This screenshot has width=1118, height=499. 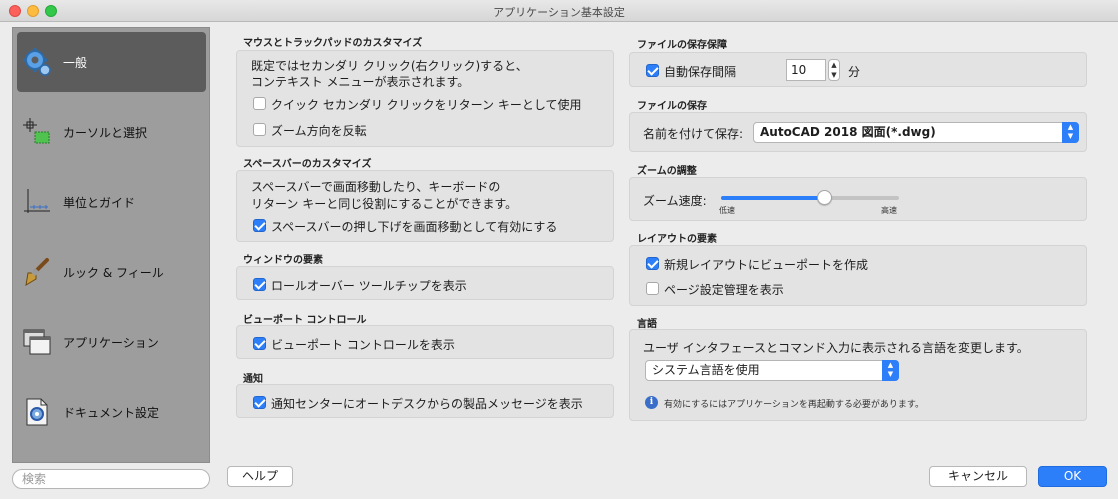 What do you see at coordinates (389, 66) in the screenshot?
I see `mouse-description-line1: 既定ではセカンダリ クリック(右クリック)すると、` at bounding box center [389, 66].